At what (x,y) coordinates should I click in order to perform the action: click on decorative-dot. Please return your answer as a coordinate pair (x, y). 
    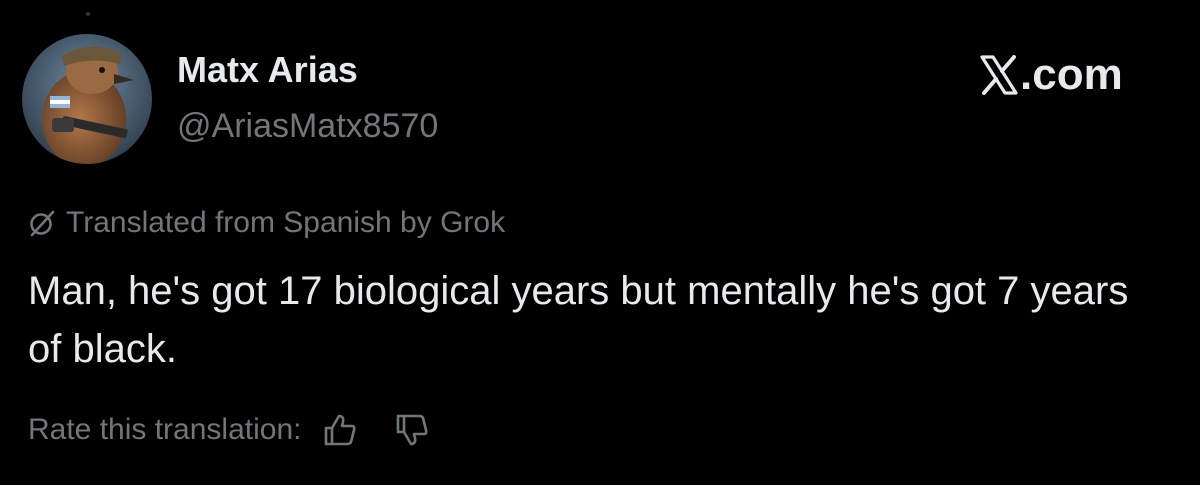
    Looking at the image, I should click on (88, 14).